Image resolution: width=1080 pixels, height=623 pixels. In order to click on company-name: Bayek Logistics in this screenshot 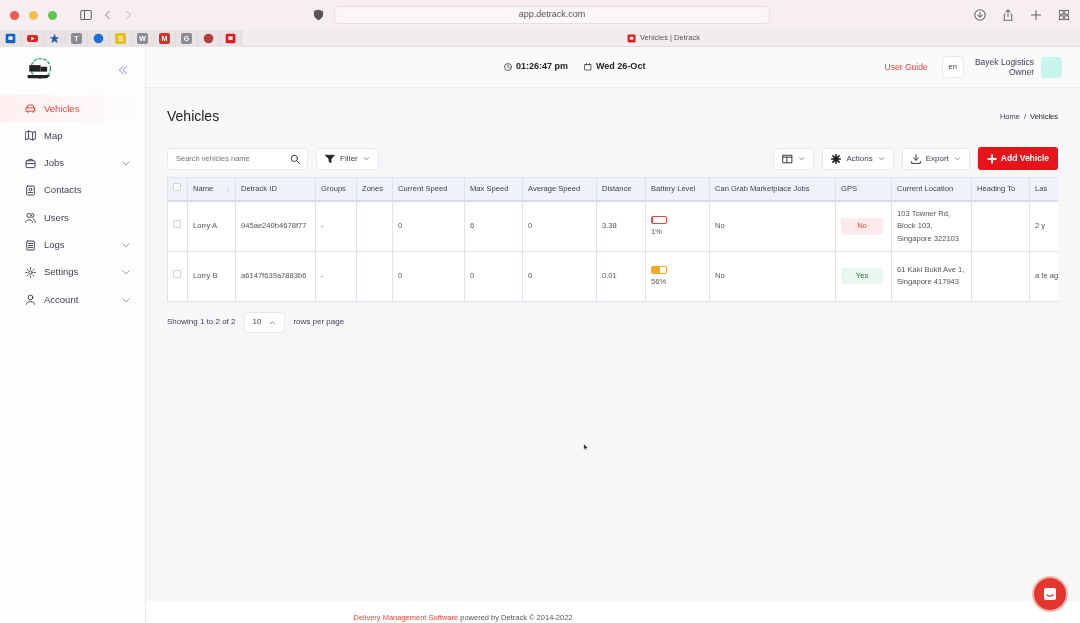, I will do `click(1004, 61)`.